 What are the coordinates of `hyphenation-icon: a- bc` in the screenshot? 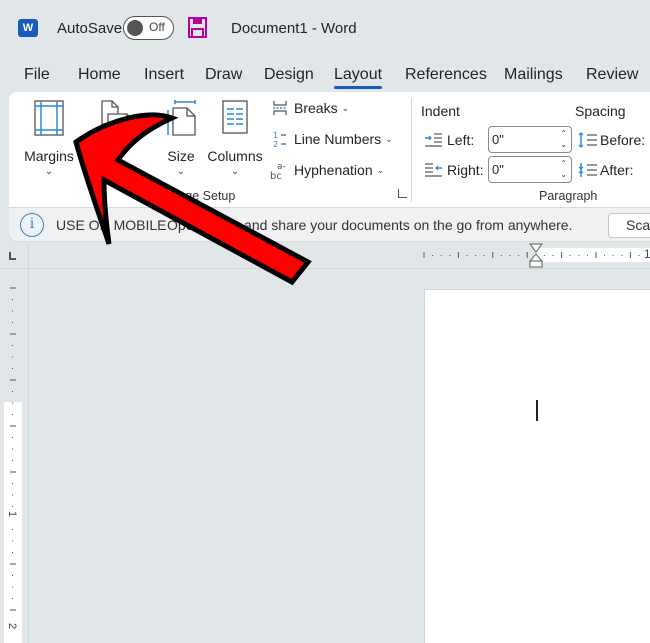 It's located at (278, 171).